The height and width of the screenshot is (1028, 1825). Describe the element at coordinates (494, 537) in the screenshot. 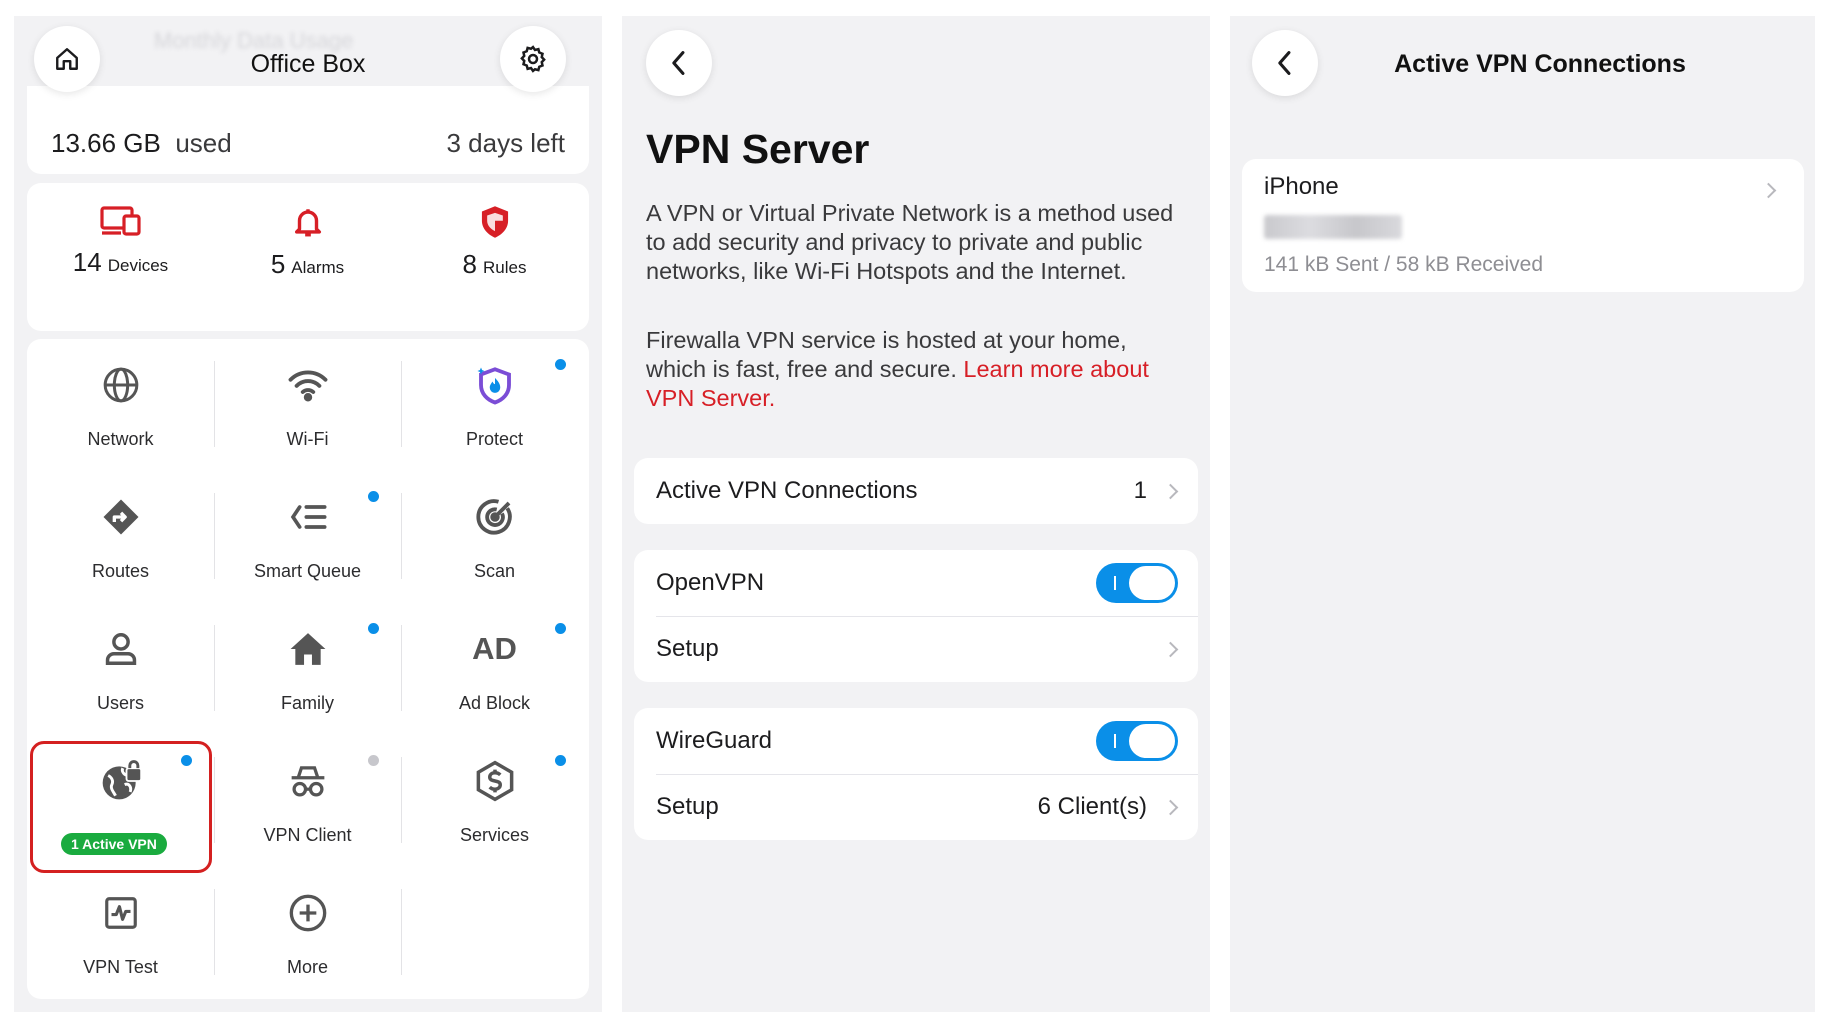

I see `tile-scan: Scan` at that location.